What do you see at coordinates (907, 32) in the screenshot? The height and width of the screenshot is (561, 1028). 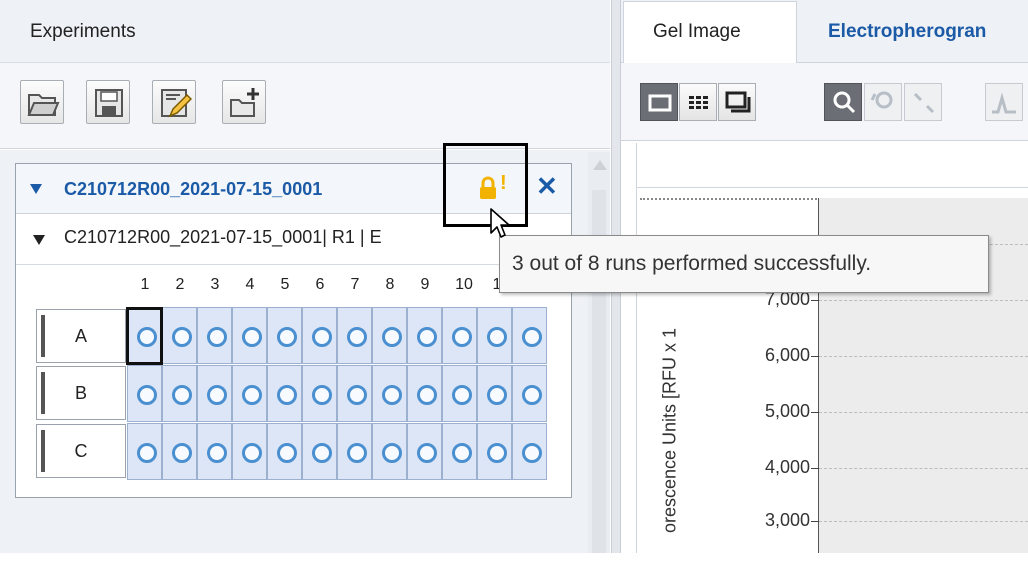 I see `tab-electropherogram: Electropherogran` at bounding box center [907, 32].